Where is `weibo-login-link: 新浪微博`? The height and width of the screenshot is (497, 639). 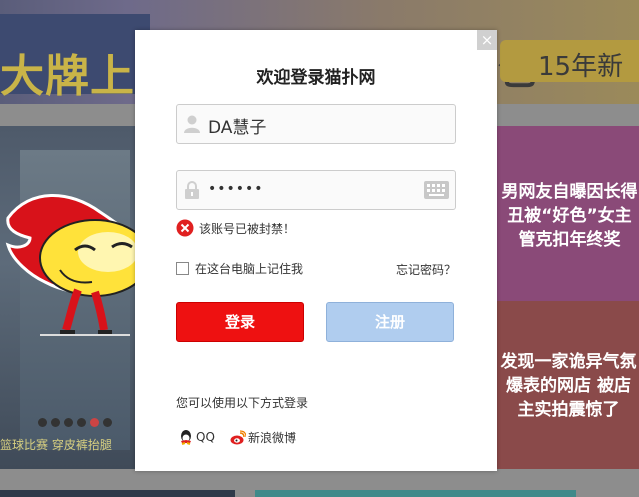
weibo-login-link: 新浪微博 is located at coordinates (263, 437).